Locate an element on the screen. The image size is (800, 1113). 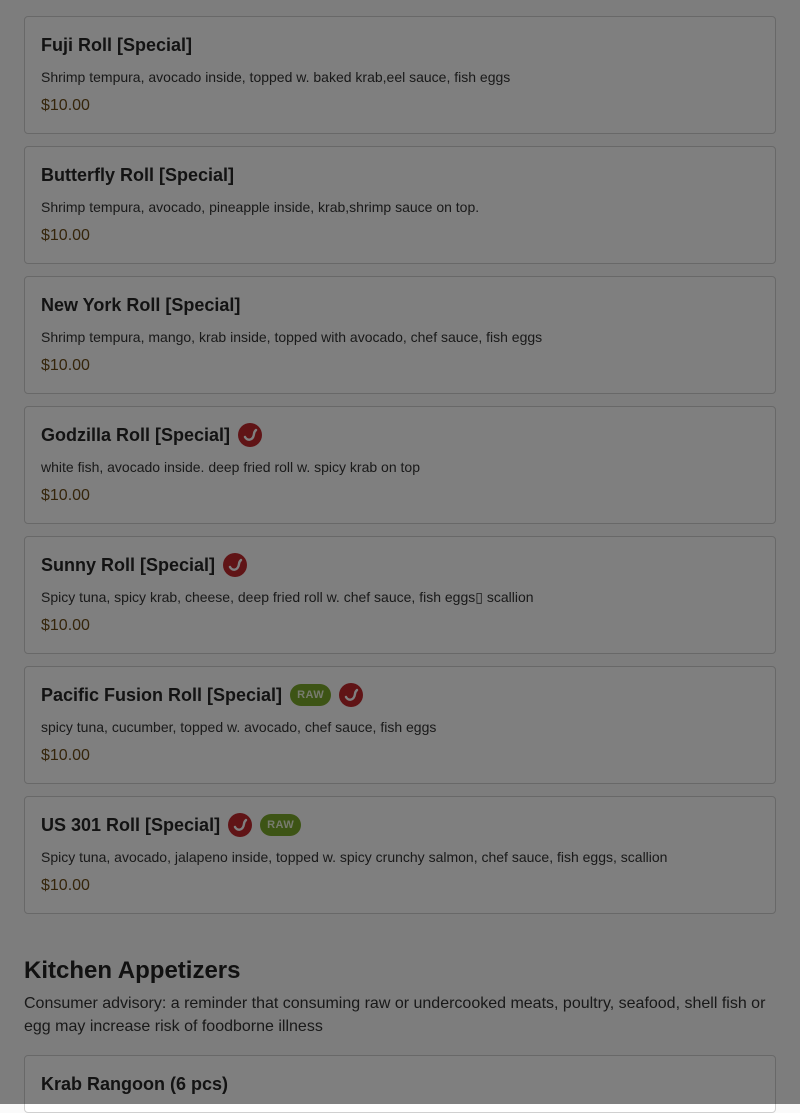
item-title: Fuji Roll [Special] is located at coordinates (117, 44).